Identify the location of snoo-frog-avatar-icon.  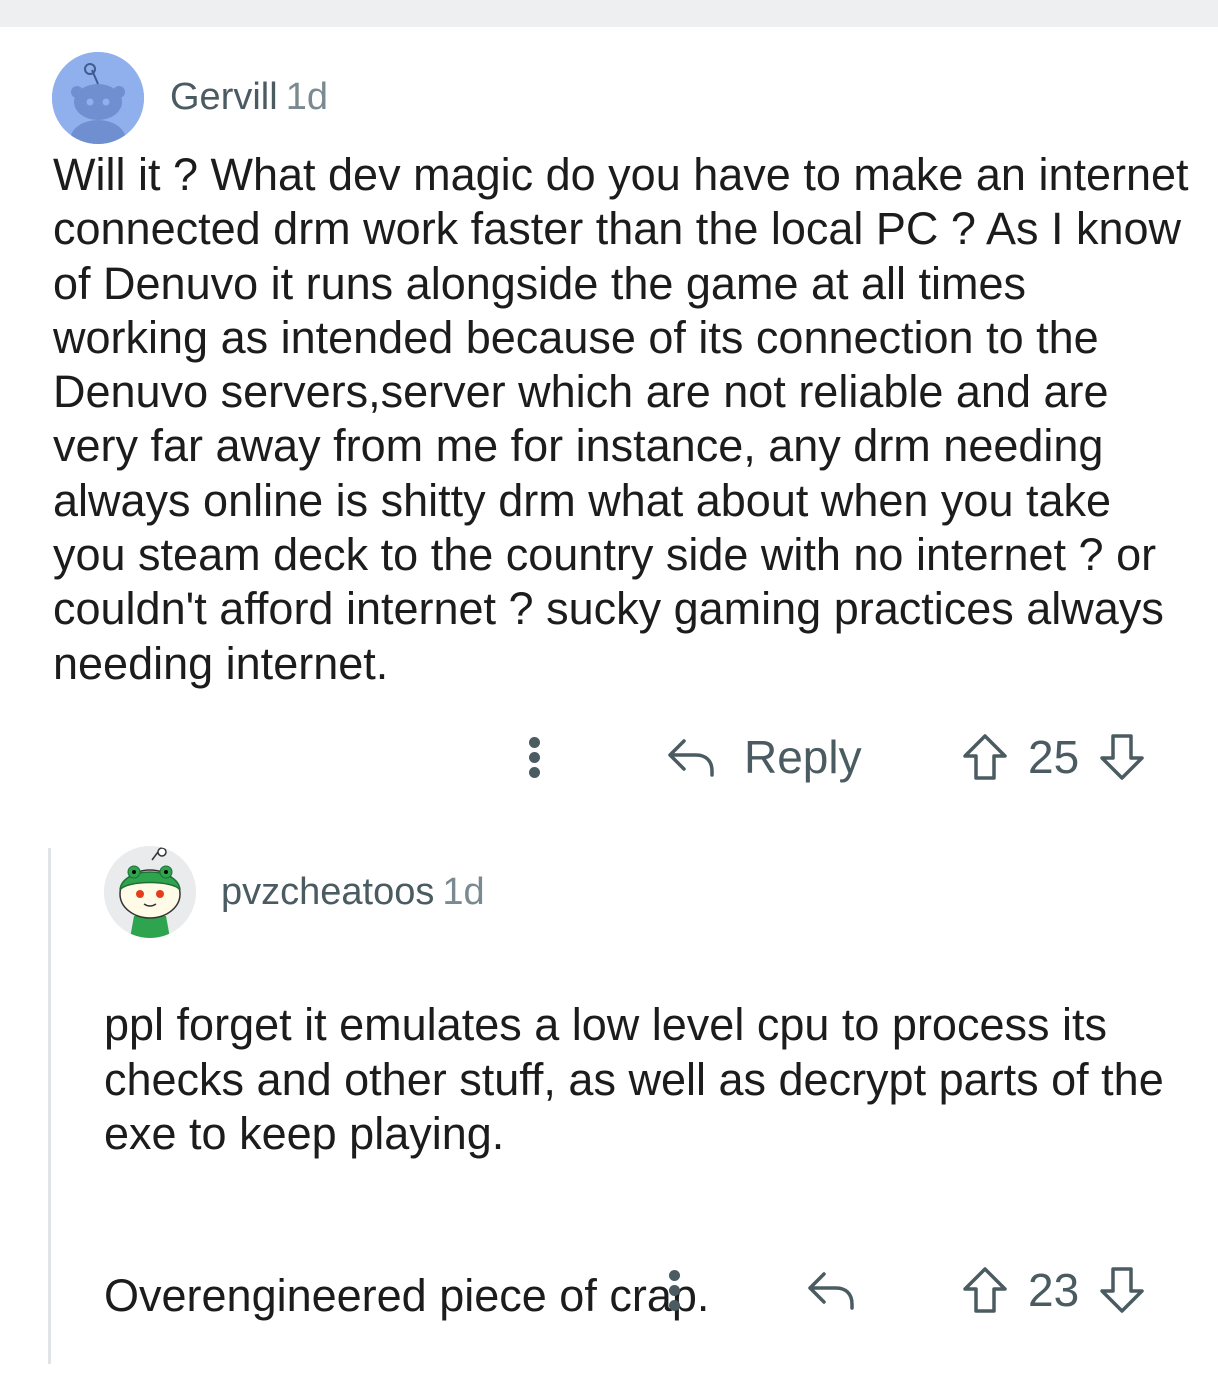
(150, 892).